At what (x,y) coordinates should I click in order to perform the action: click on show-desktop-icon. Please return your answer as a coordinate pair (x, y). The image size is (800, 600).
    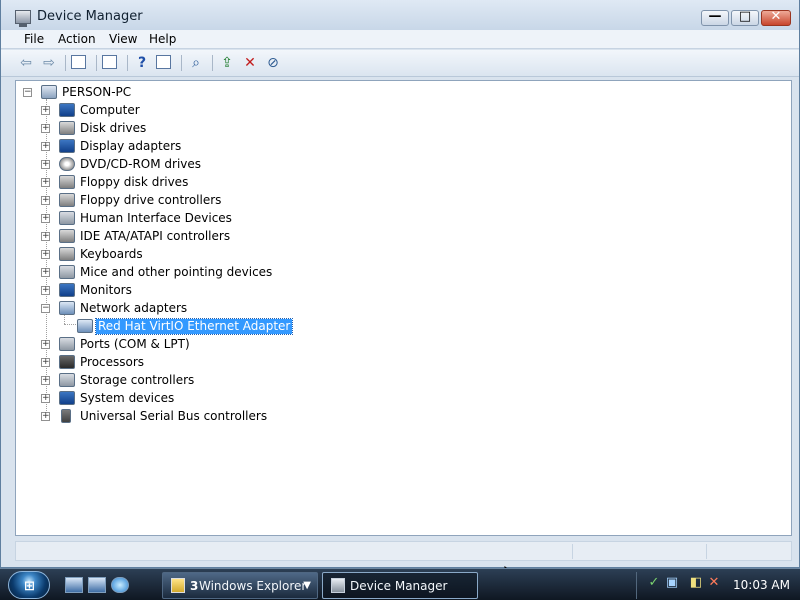
    Looking at the image, I should click on (74, 585).